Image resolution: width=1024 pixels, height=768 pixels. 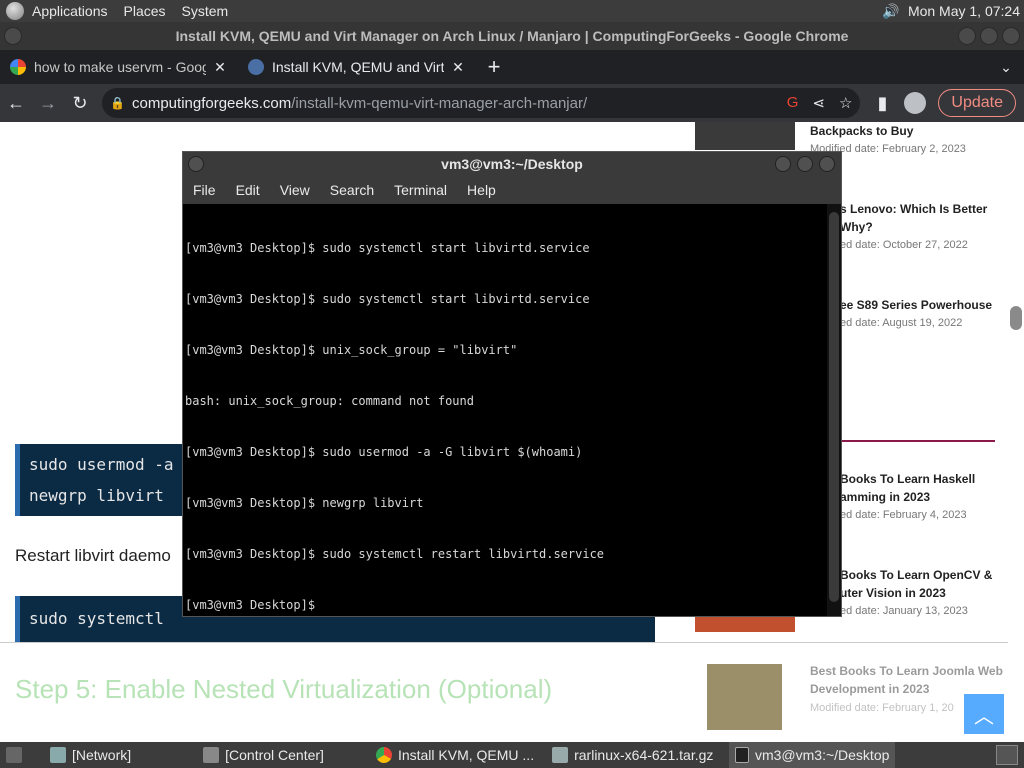 What do you see at coordinates (383, 755) in the screenshot?
I see `chrome-icon` at bounding box center [383, 755].